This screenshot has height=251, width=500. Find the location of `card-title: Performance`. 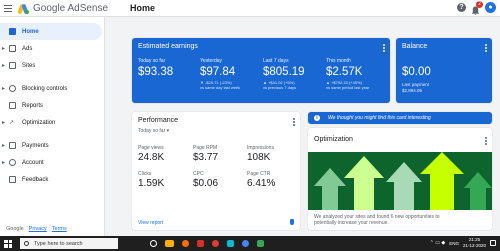

card-title: Performance is located at coordinates (158, 120).